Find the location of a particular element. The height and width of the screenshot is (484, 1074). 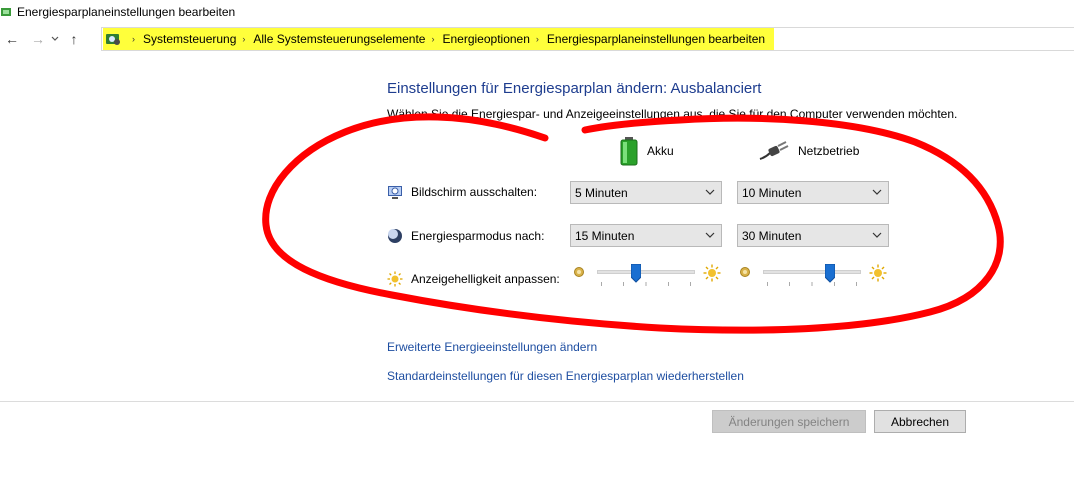

recent-locations-chevron-icon is located at coordinates (55, 39).